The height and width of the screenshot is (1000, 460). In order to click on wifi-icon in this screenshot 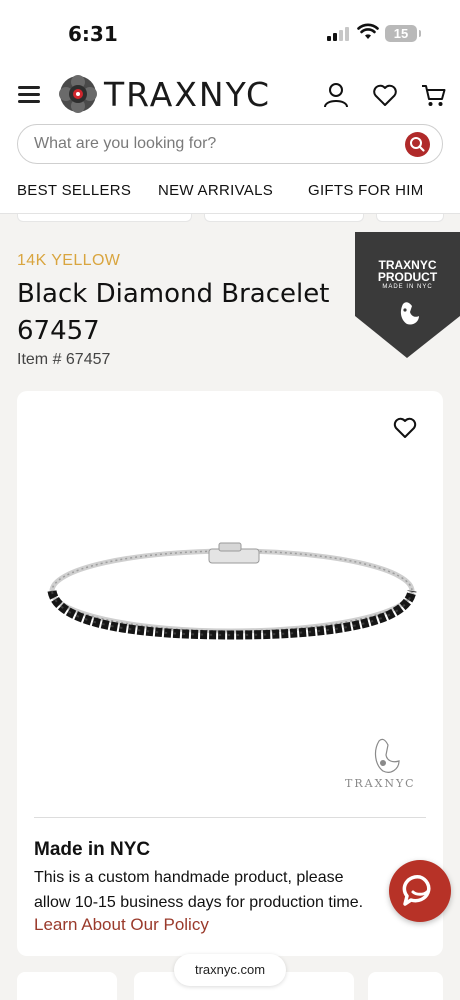, I will do `click(368, 31)`.